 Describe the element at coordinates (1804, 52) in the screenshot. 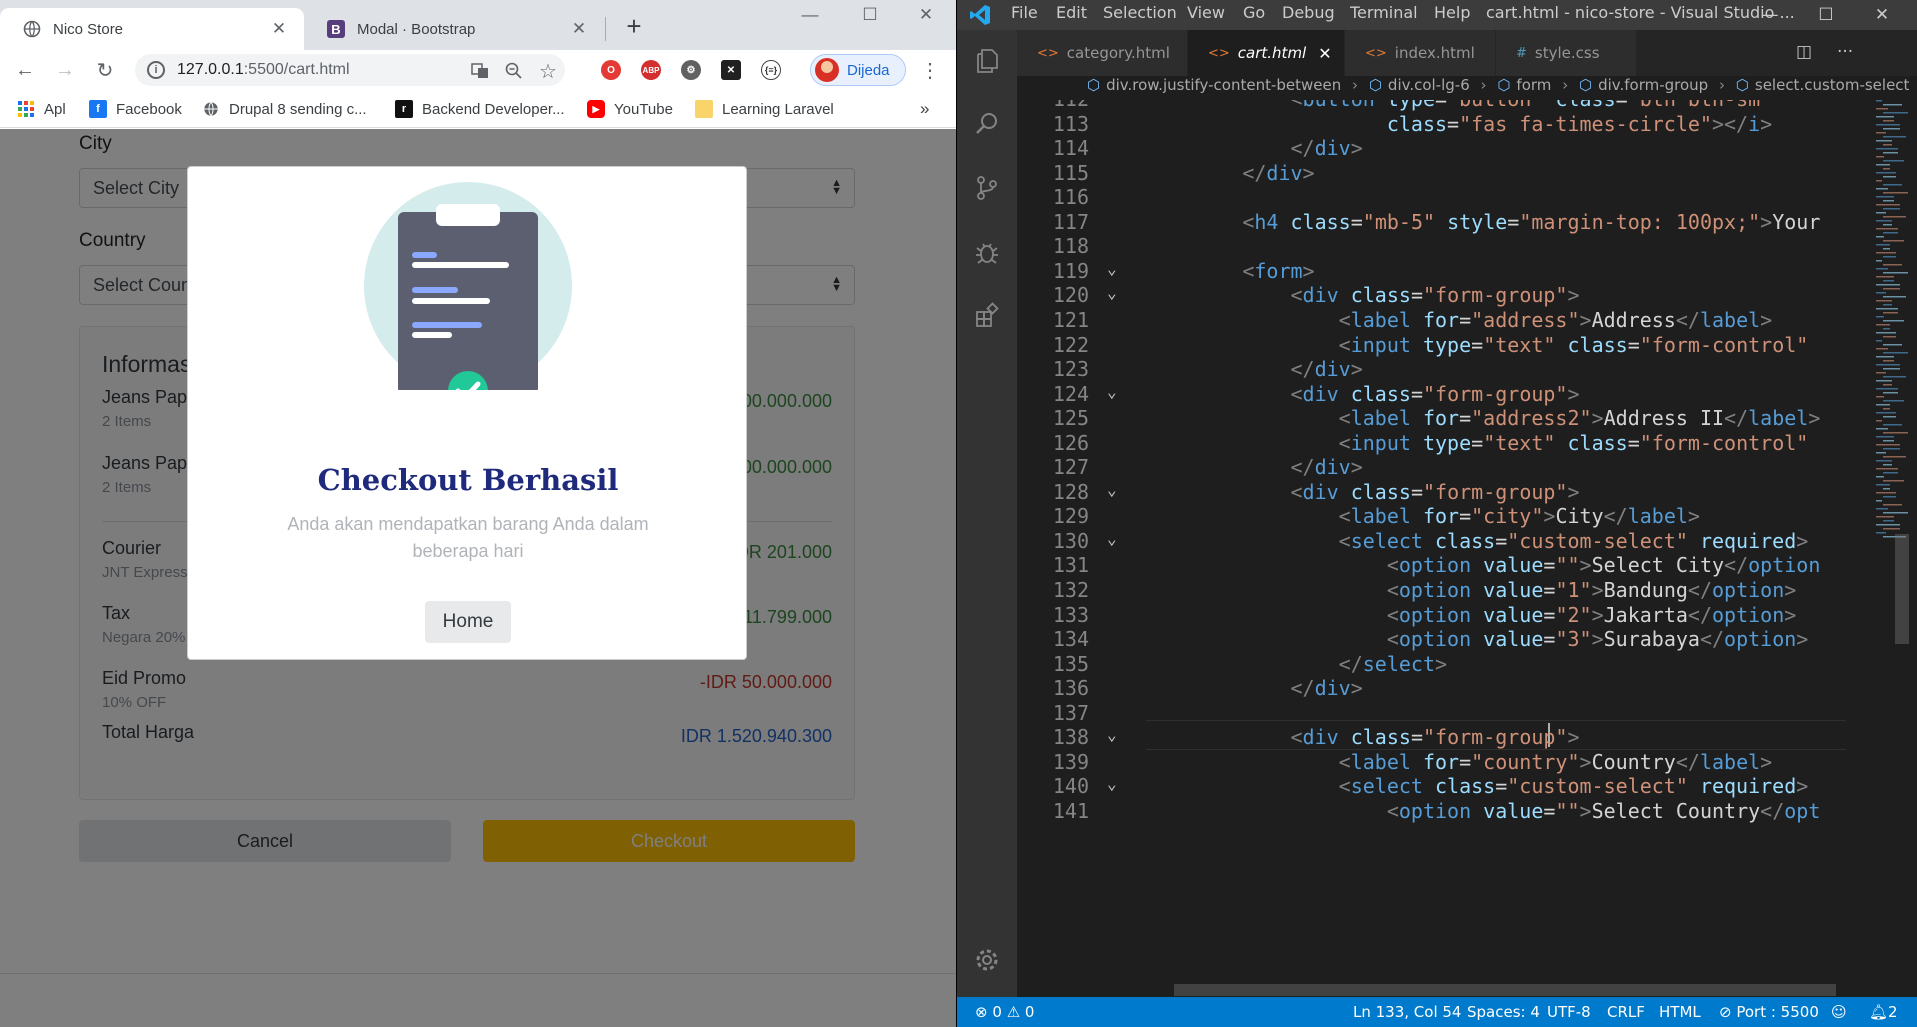

I see `split-editor-icon: ◫` at that location.